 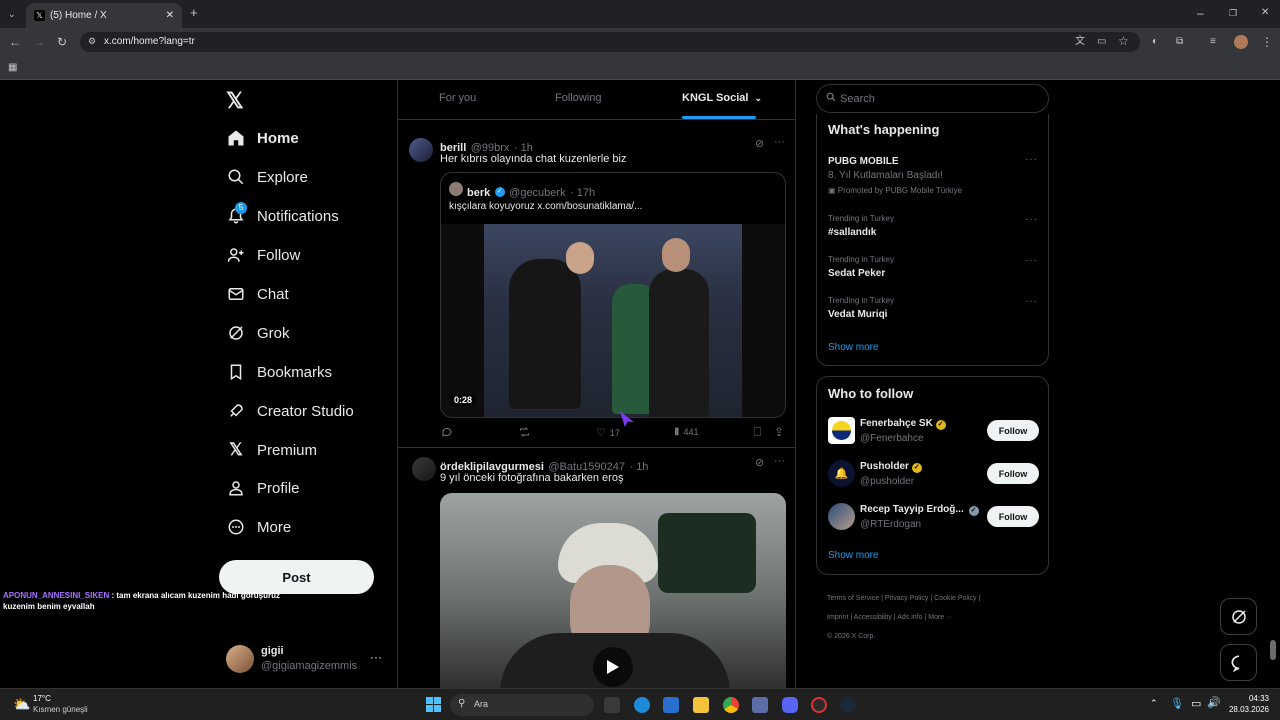 I want to click on post-button: Post, so click(x=296, y=577).